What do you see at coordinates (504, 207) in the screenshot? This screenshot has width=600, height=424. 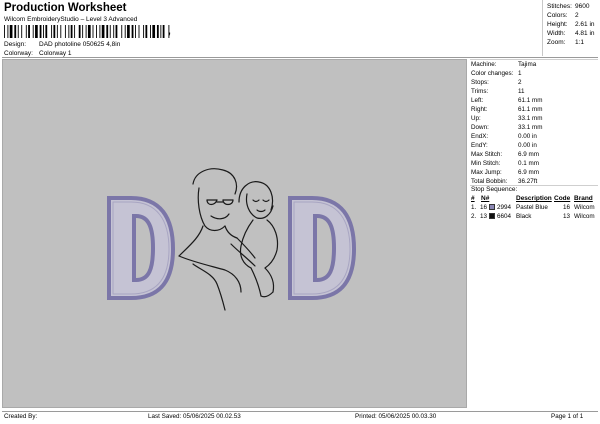 I see `seq-row-code-n: 2994` at bounding box center [504, 207].